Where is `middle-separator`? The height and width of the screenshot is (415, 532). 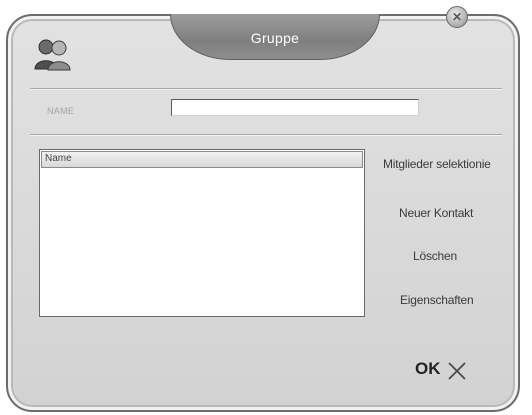
middle-separator is located at coordinates (266, 135).